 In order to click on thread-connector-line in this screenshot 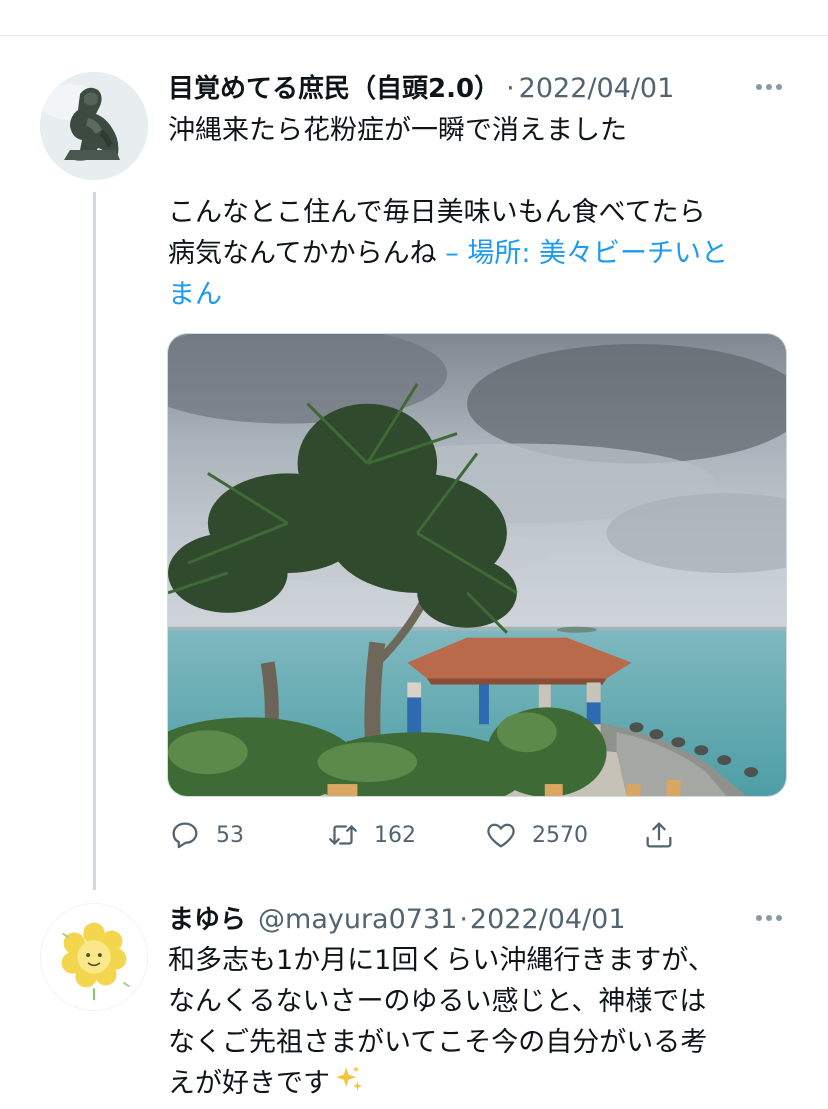, I will do `click(94, 541)`.